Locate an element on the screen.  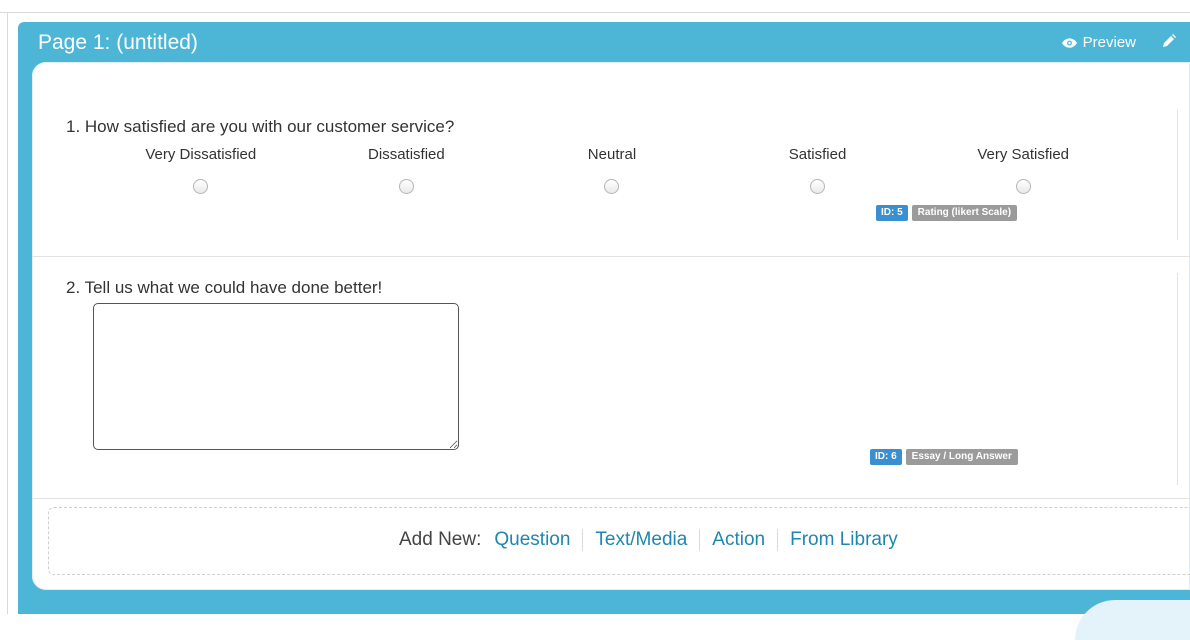
likert-option: Dissatisfied is located at coordinates (407, 170).